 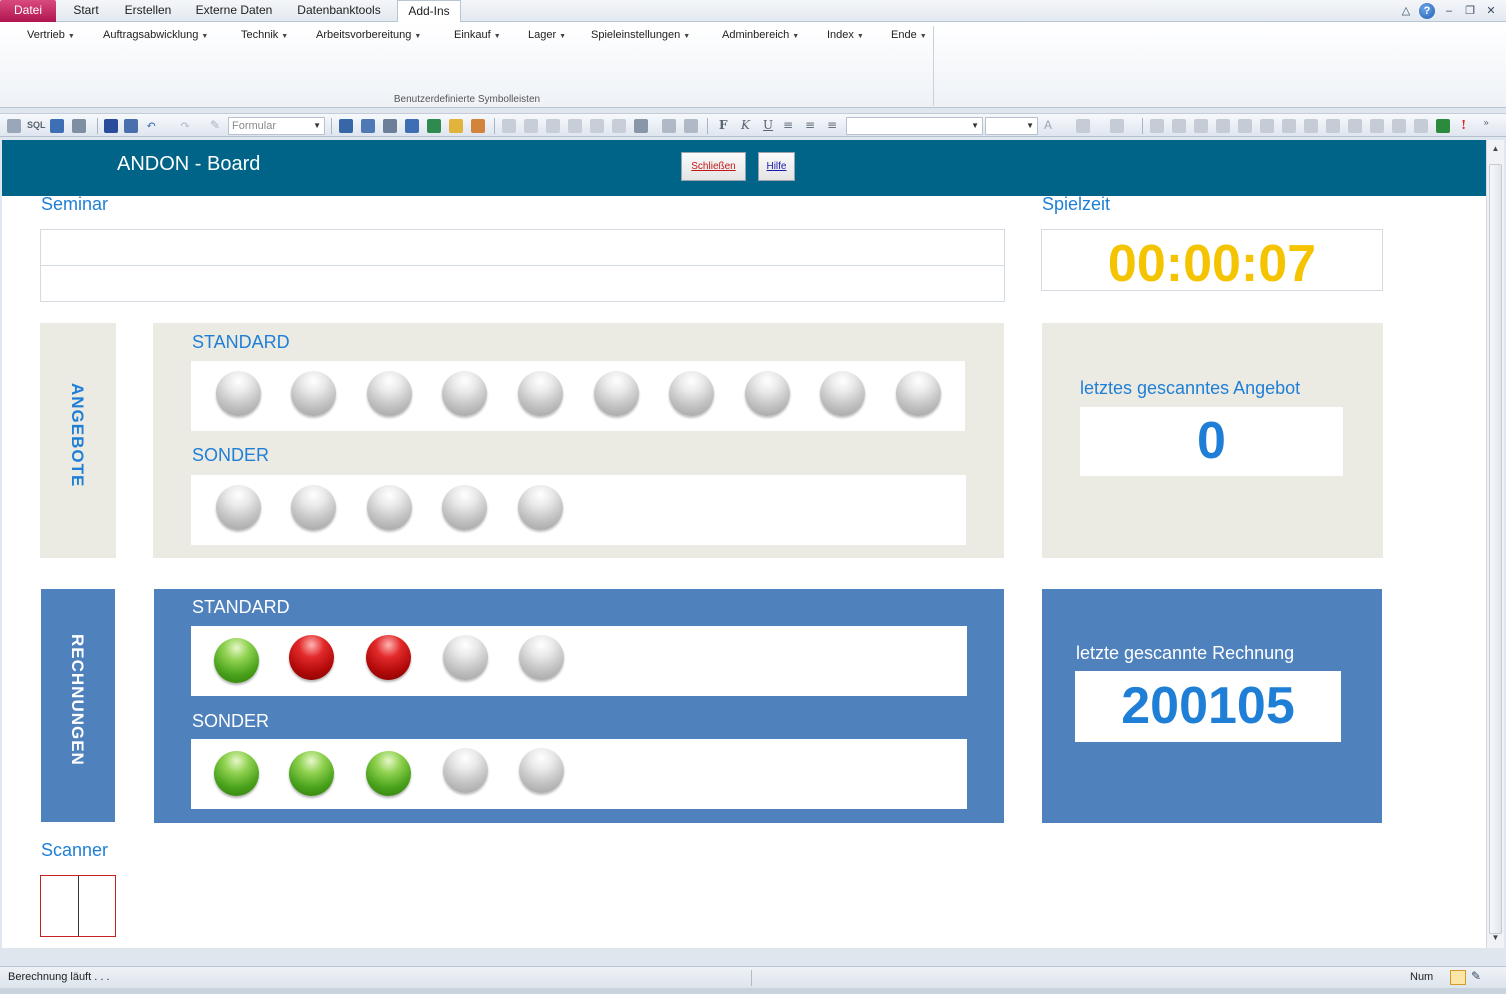 I want to click on scrollbar-thumb, so click(x=1495, y=549).